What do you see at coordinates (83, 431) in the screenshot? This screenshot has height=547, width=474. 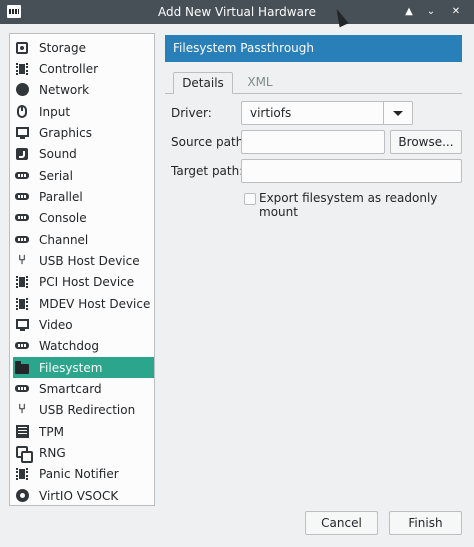 I see `sidebar-item-tpm: TPM` at bounding box center [83, 431].